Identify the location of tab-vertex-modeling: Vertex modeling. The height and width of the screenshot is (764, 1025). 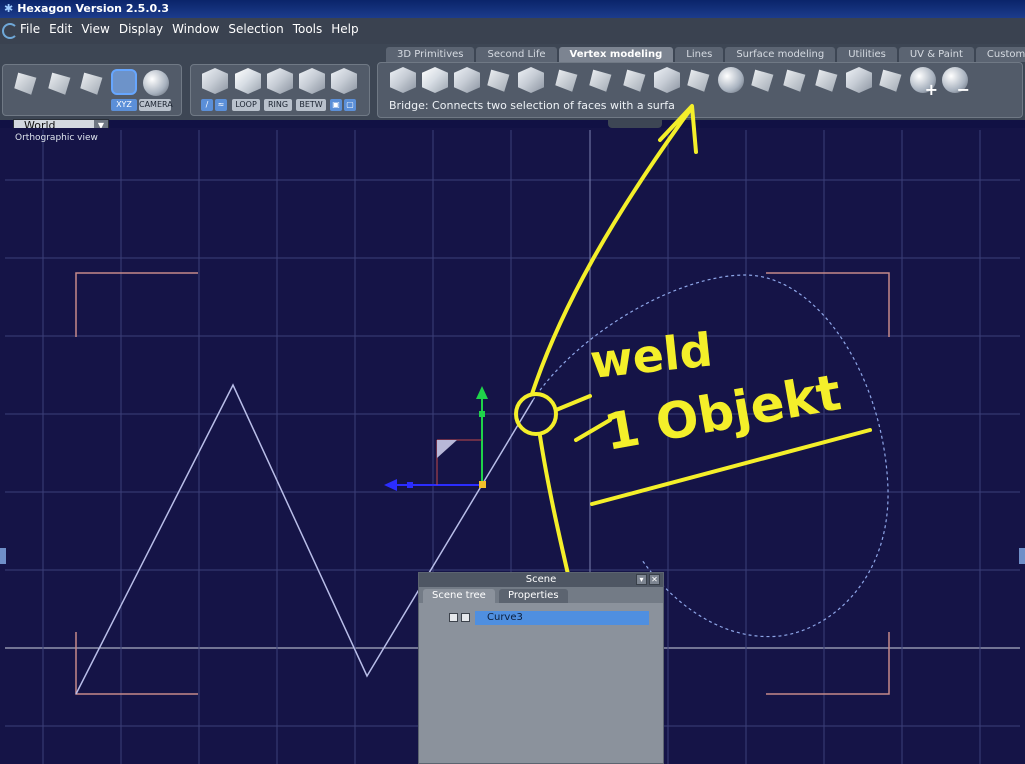
(616, 54).